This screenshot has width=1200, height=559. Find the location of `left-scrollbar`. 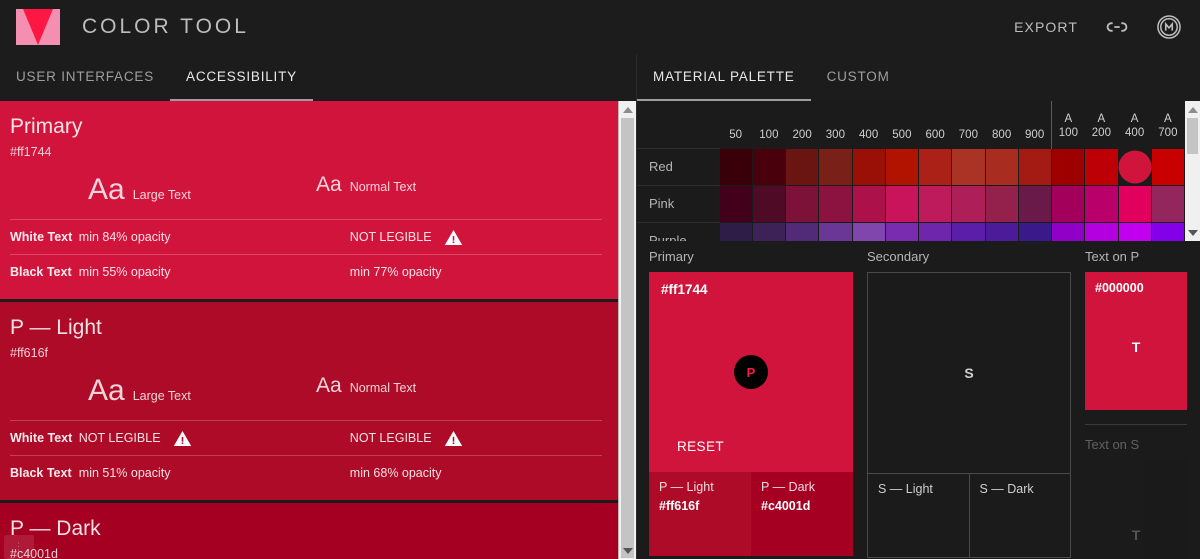

left-scrollbar is located at coordinates (627, 330).